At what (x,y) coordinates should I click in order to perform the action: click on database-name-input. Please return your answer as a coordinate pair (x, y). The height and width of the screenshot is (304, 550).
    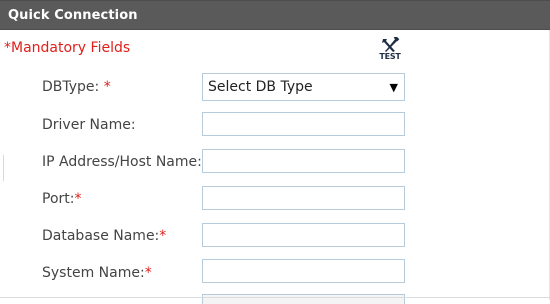
    Looking at the image, I should click on (303, 235).